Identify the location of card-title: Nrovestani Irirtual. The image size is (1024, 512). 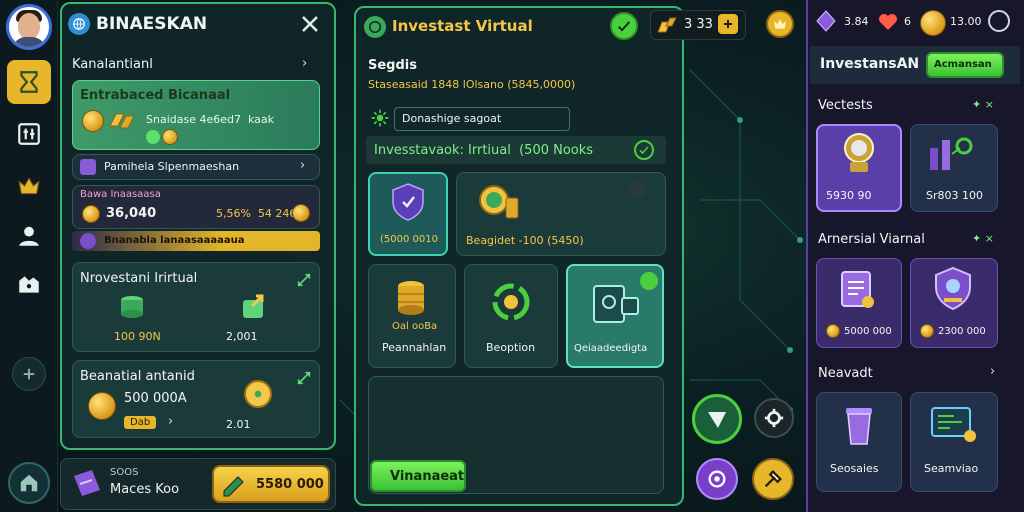
(139, 278).